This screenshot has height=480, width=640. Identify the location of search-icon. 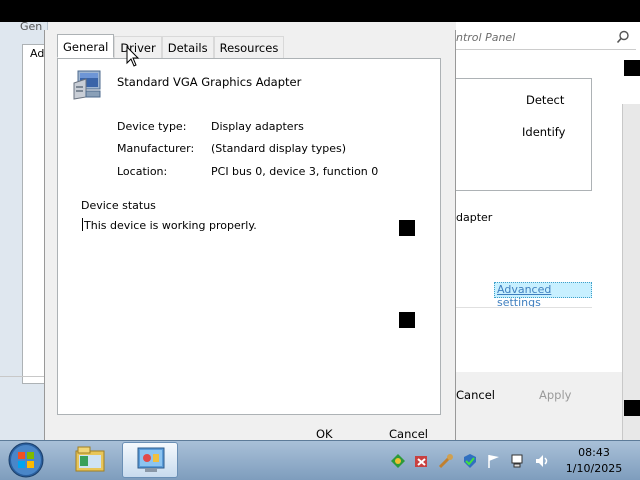
(623, 37).